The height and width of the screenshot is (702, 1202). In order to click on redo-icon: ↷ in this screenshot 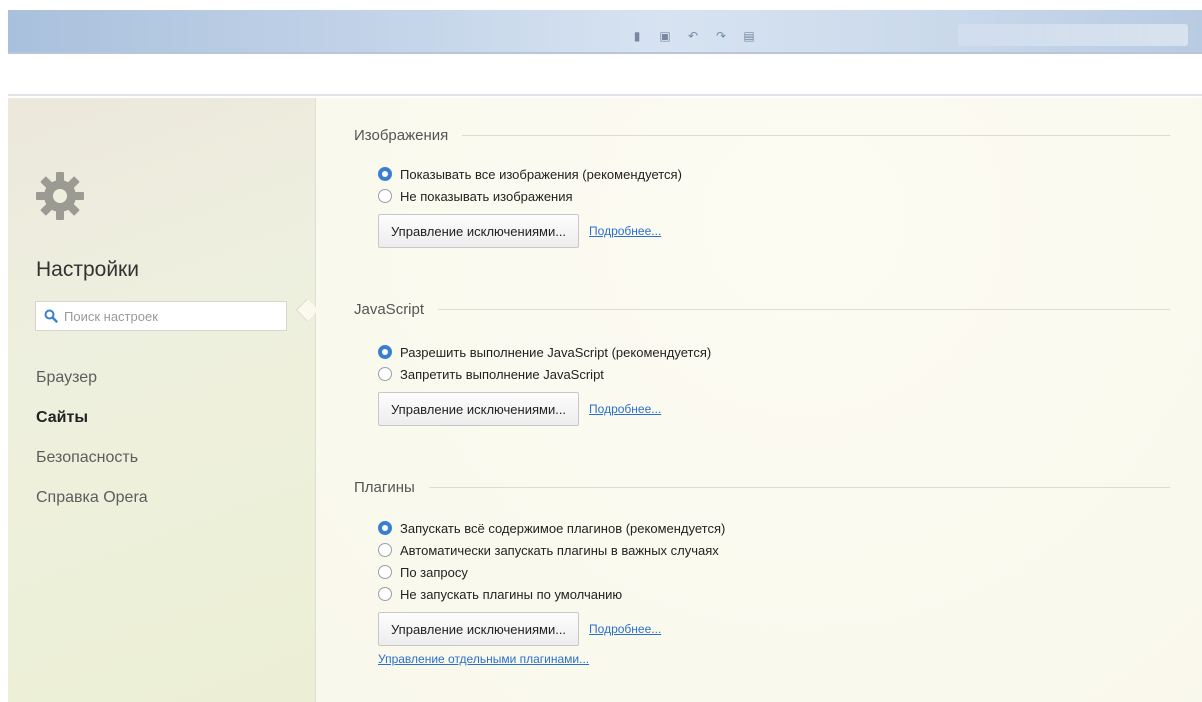, I will do `click(721, 36)`.